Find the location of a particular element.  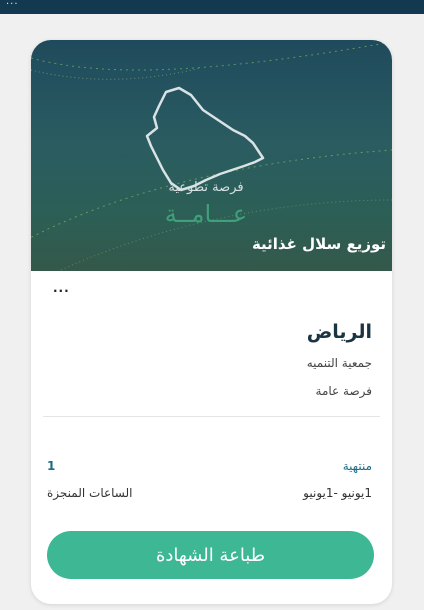

logo-text-line1: فرصة تطوعية is located at coordinates (205, 187).